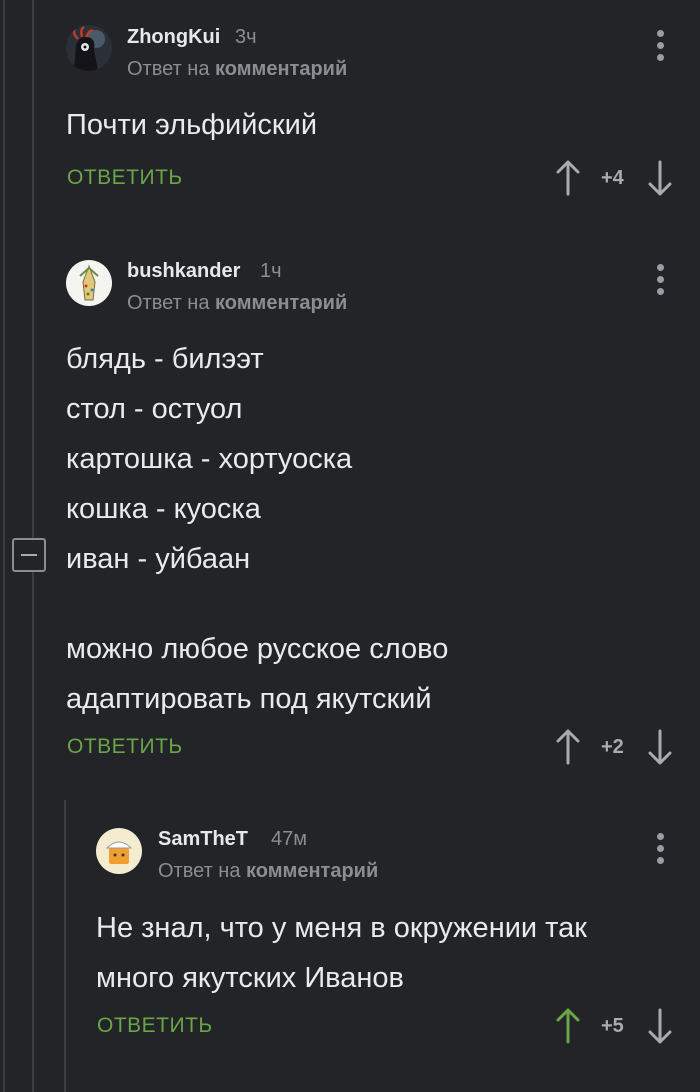 This screenshot has width=700, height=1092. Describe the element at coordinates (158, 559) in the screenshot. I see `comment-line: иван - уйбаан` at that location.